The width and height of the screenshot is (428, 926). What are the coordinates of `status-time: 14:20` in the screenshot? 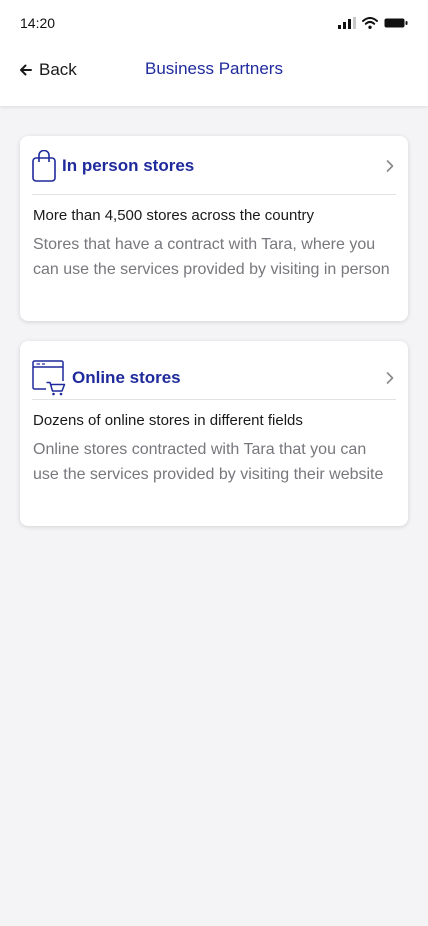 It's located at (38, 23).